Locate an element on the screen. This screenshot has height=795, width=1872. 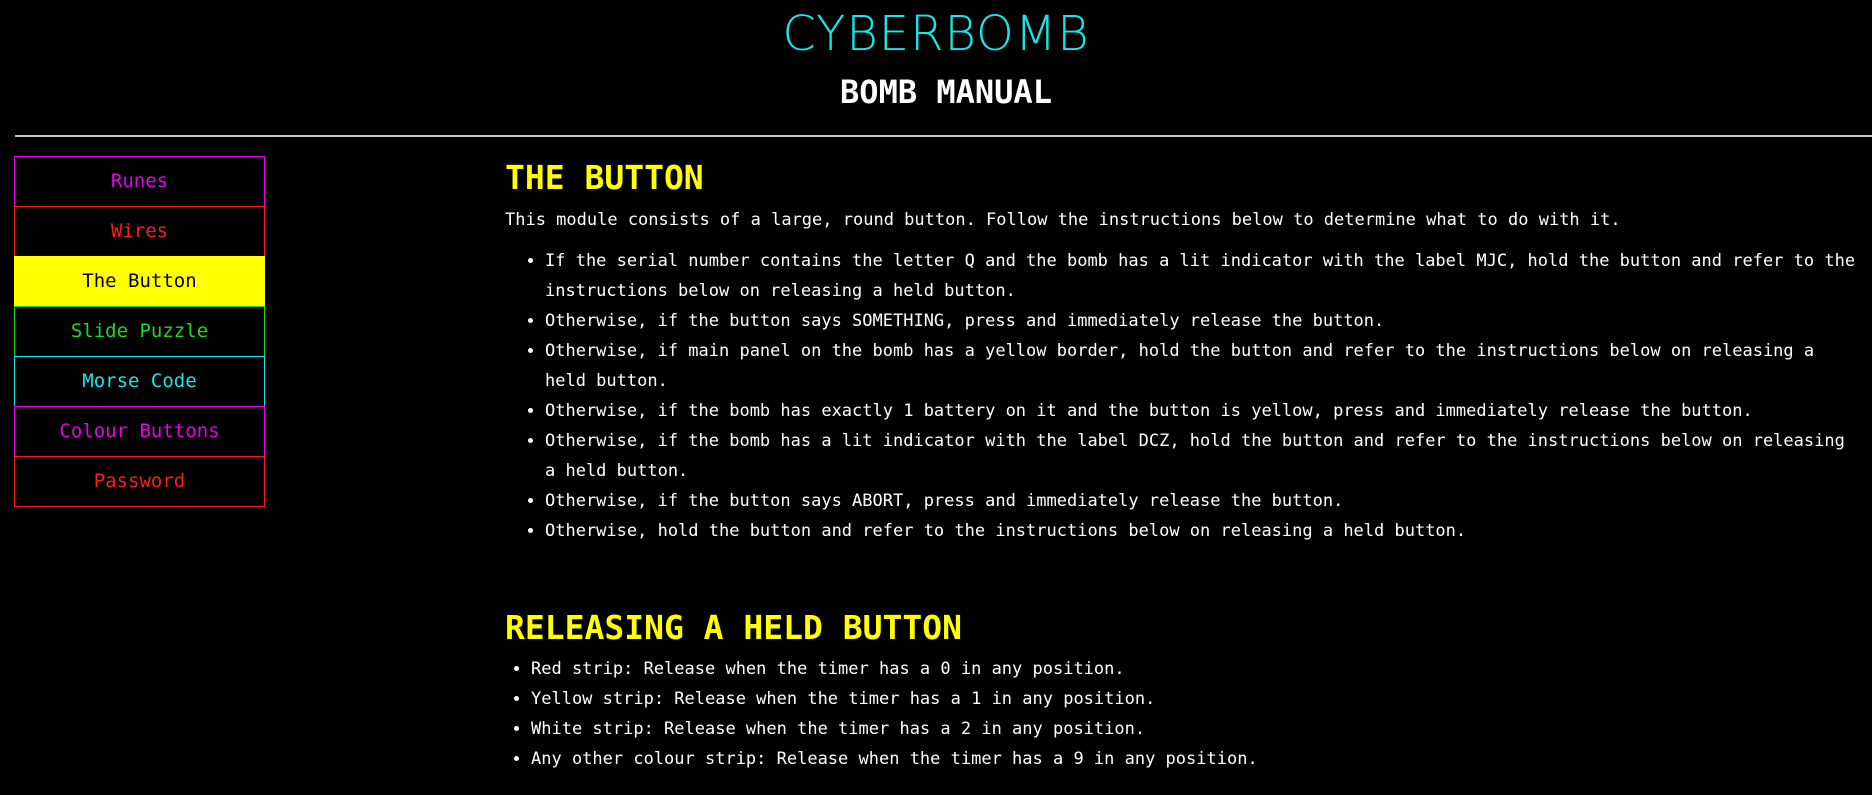
nav-item-label: The Button is located at coordinates (139, 281).